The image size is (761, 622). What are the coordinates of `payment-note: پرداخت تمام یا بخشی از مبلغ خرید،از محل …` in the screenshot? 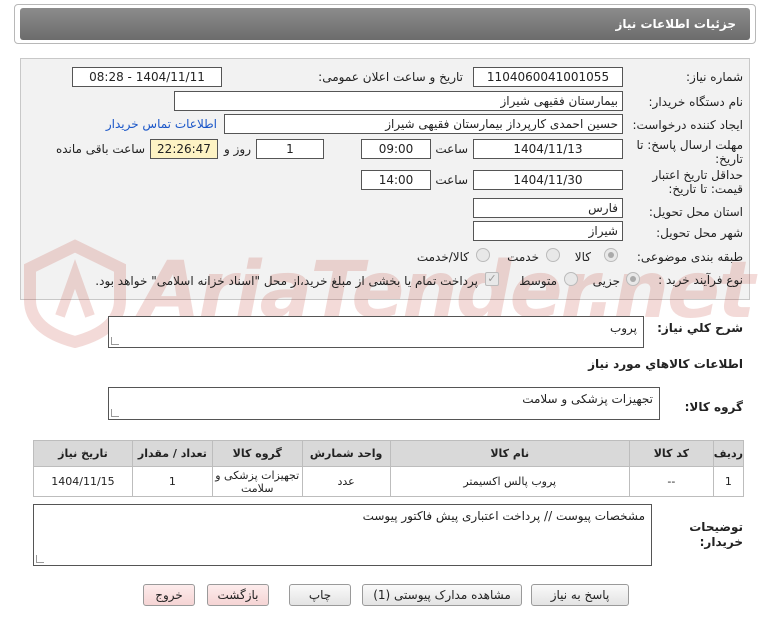 It's located at (286, 281).